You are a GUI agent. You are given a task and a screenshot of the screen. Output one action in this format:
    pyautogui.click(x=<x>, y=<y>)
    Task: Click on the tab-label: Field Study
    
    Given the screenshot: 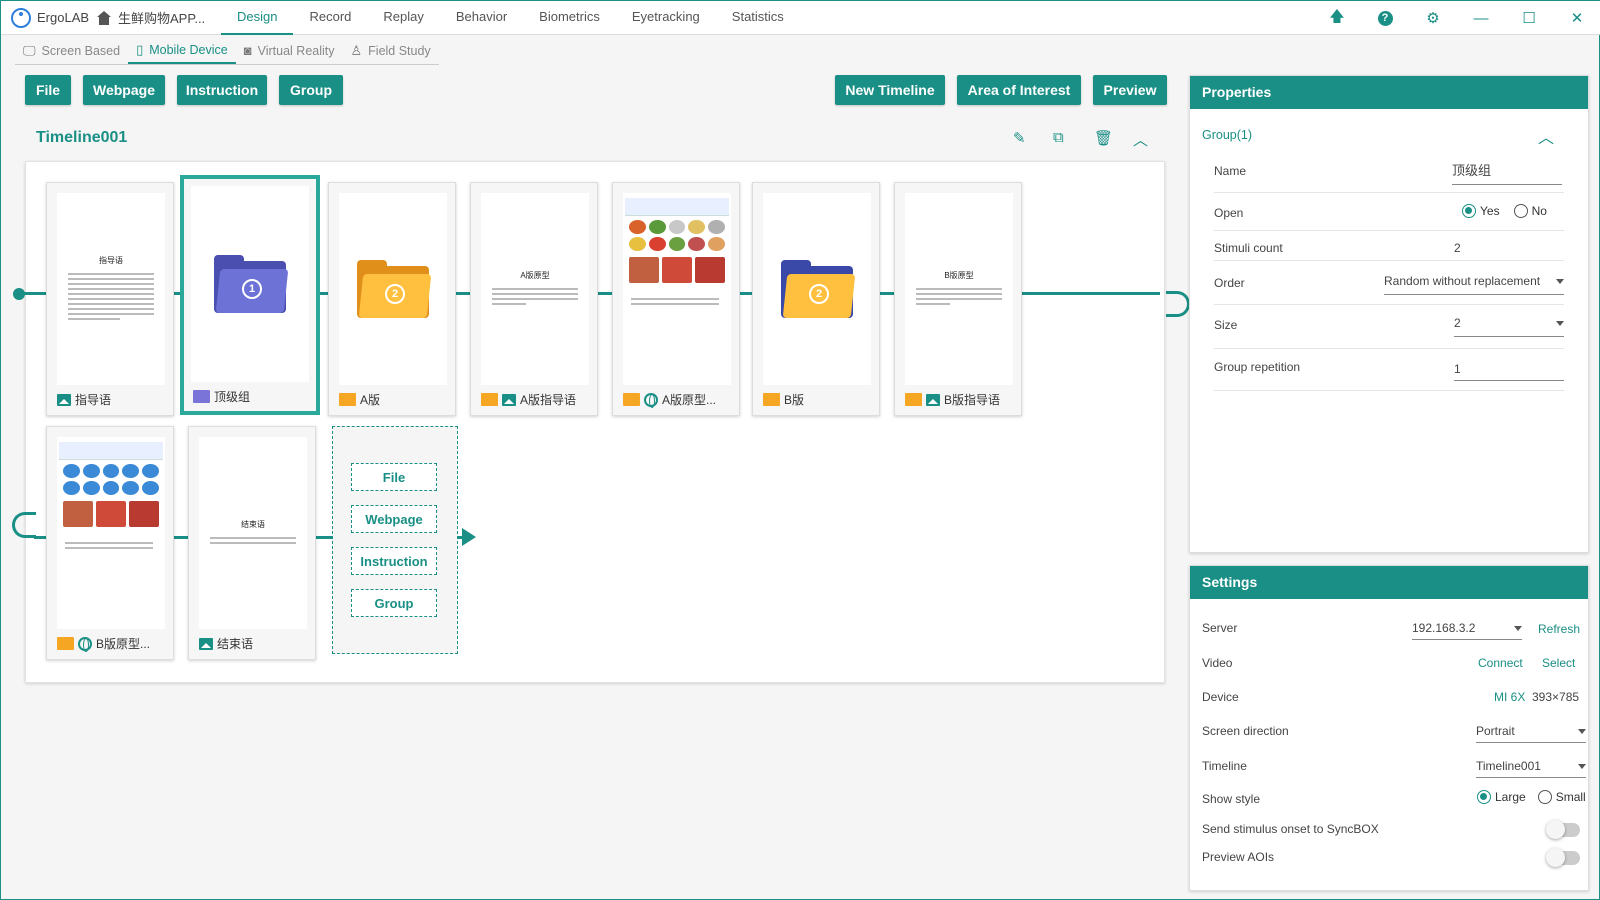 What is the action you would take?
    pyautogui.click(x=399, y=50)
    